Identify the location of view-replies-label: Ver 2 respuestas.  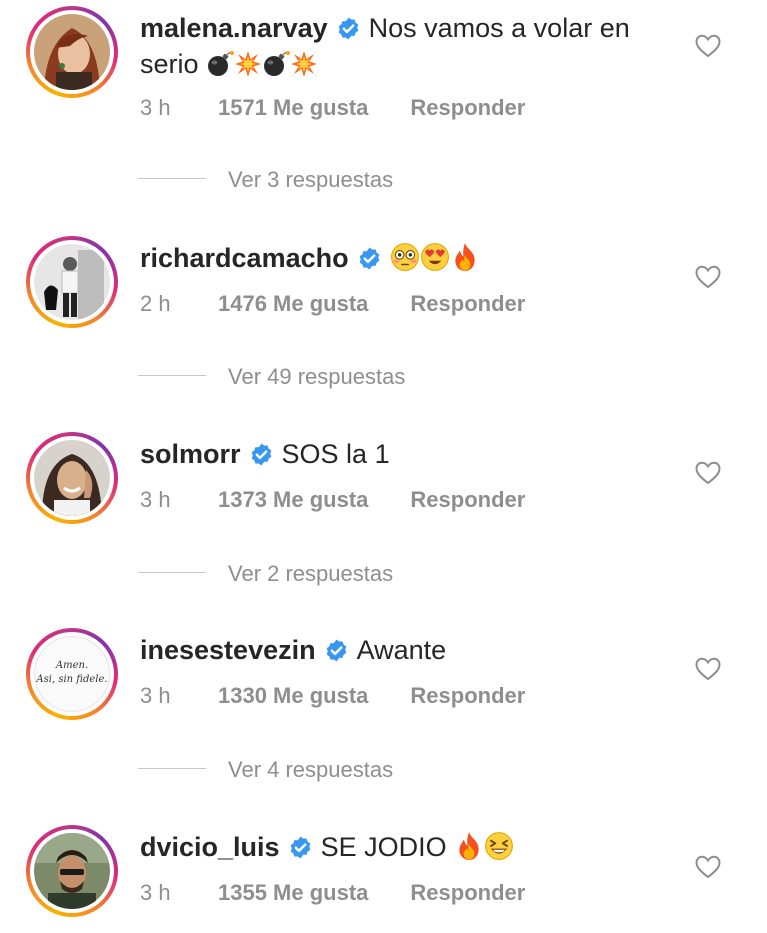
(311, 573).